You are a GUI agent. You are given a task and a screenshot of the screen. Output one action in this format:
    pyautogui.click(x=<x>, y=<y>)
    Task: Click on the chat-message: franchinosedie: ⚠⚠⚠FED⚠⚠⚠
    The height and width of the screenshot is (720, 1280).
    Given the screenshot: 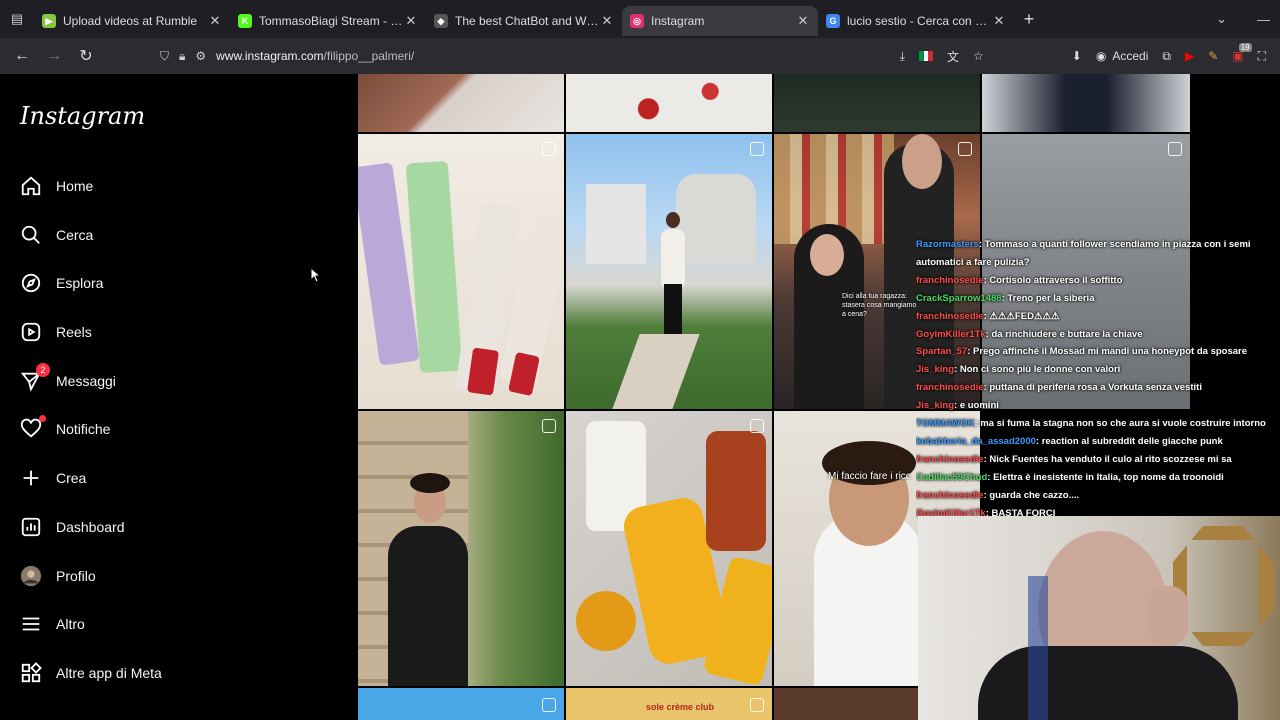 What is the action you would take?
    pyautogui.click(x=1098, y=317)
    